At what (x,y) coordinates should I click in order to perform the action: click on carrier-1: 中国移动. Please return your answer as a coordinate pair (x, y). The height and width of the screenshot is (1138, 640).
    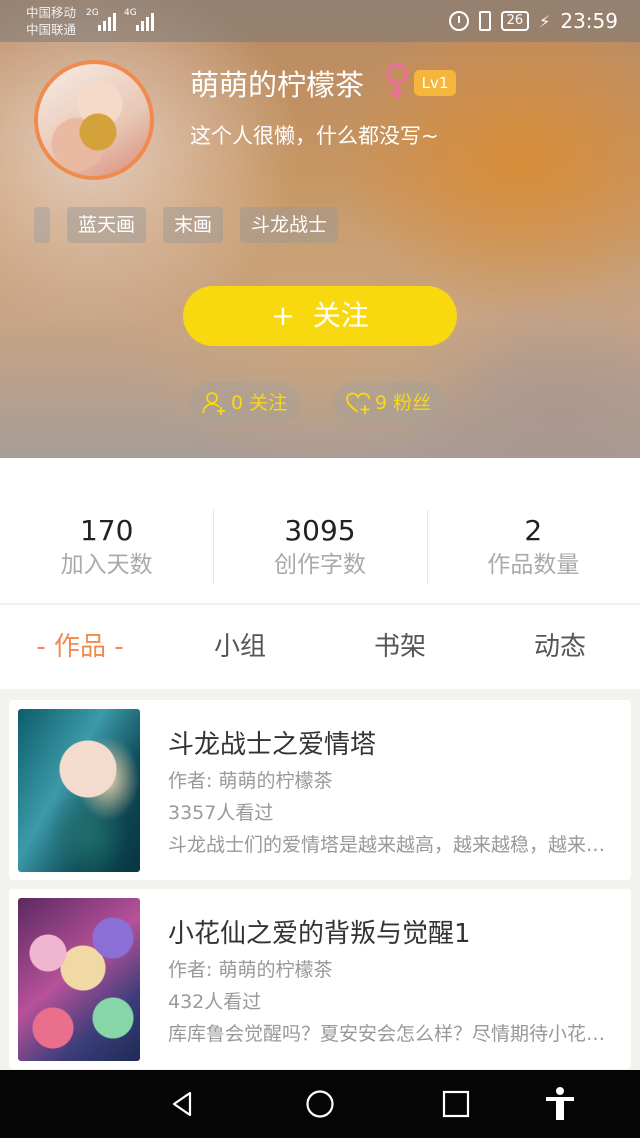
    Looking at the image, I should click on (51, 12).